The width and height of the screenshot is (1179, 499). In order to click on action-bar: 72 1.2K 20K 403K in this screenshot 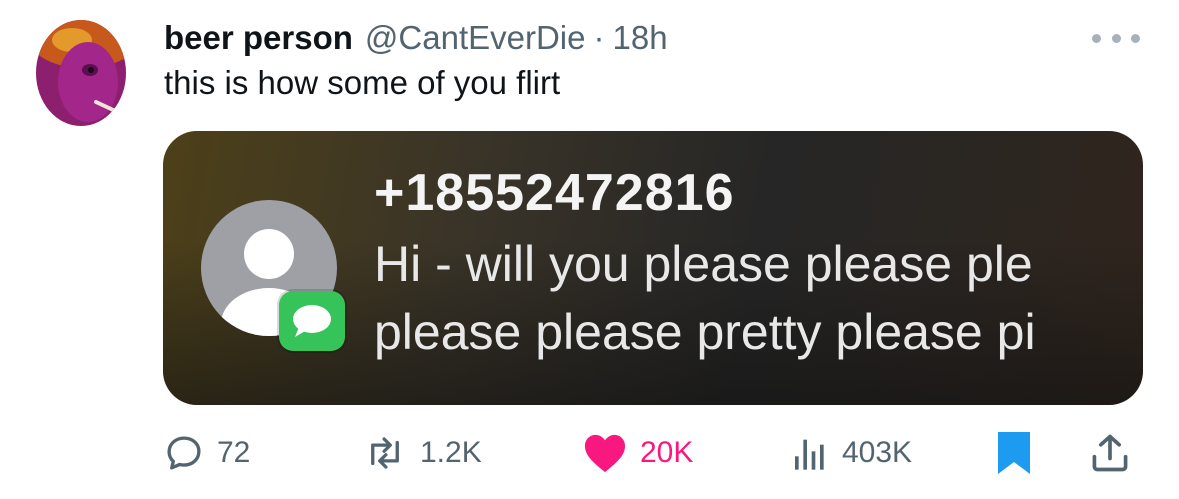, I will do `click(589, 455)`.